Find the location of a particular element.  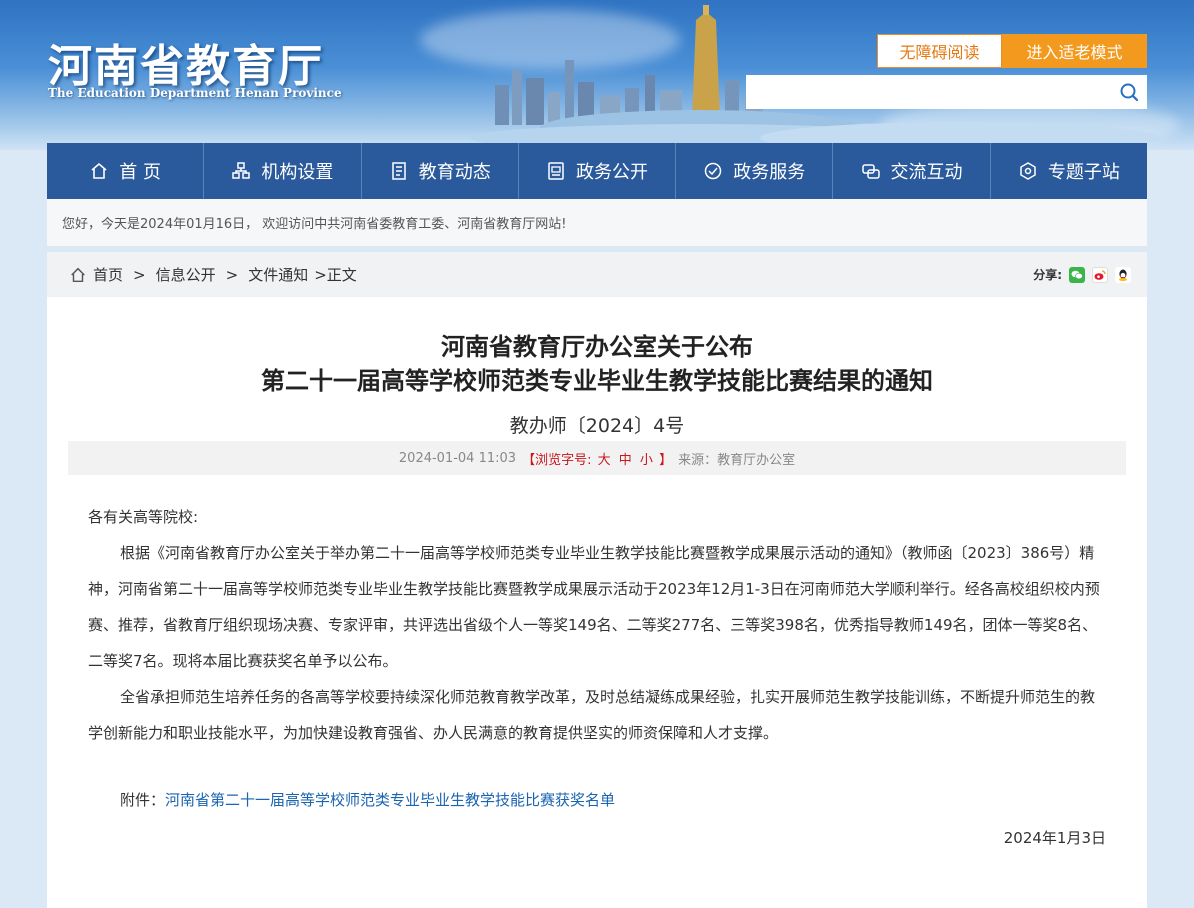

attachment-link: 河南省第二十一届高等学校师范类专业毕业生教学技能比赛获奖名单 is located at coordinates (390, 800).